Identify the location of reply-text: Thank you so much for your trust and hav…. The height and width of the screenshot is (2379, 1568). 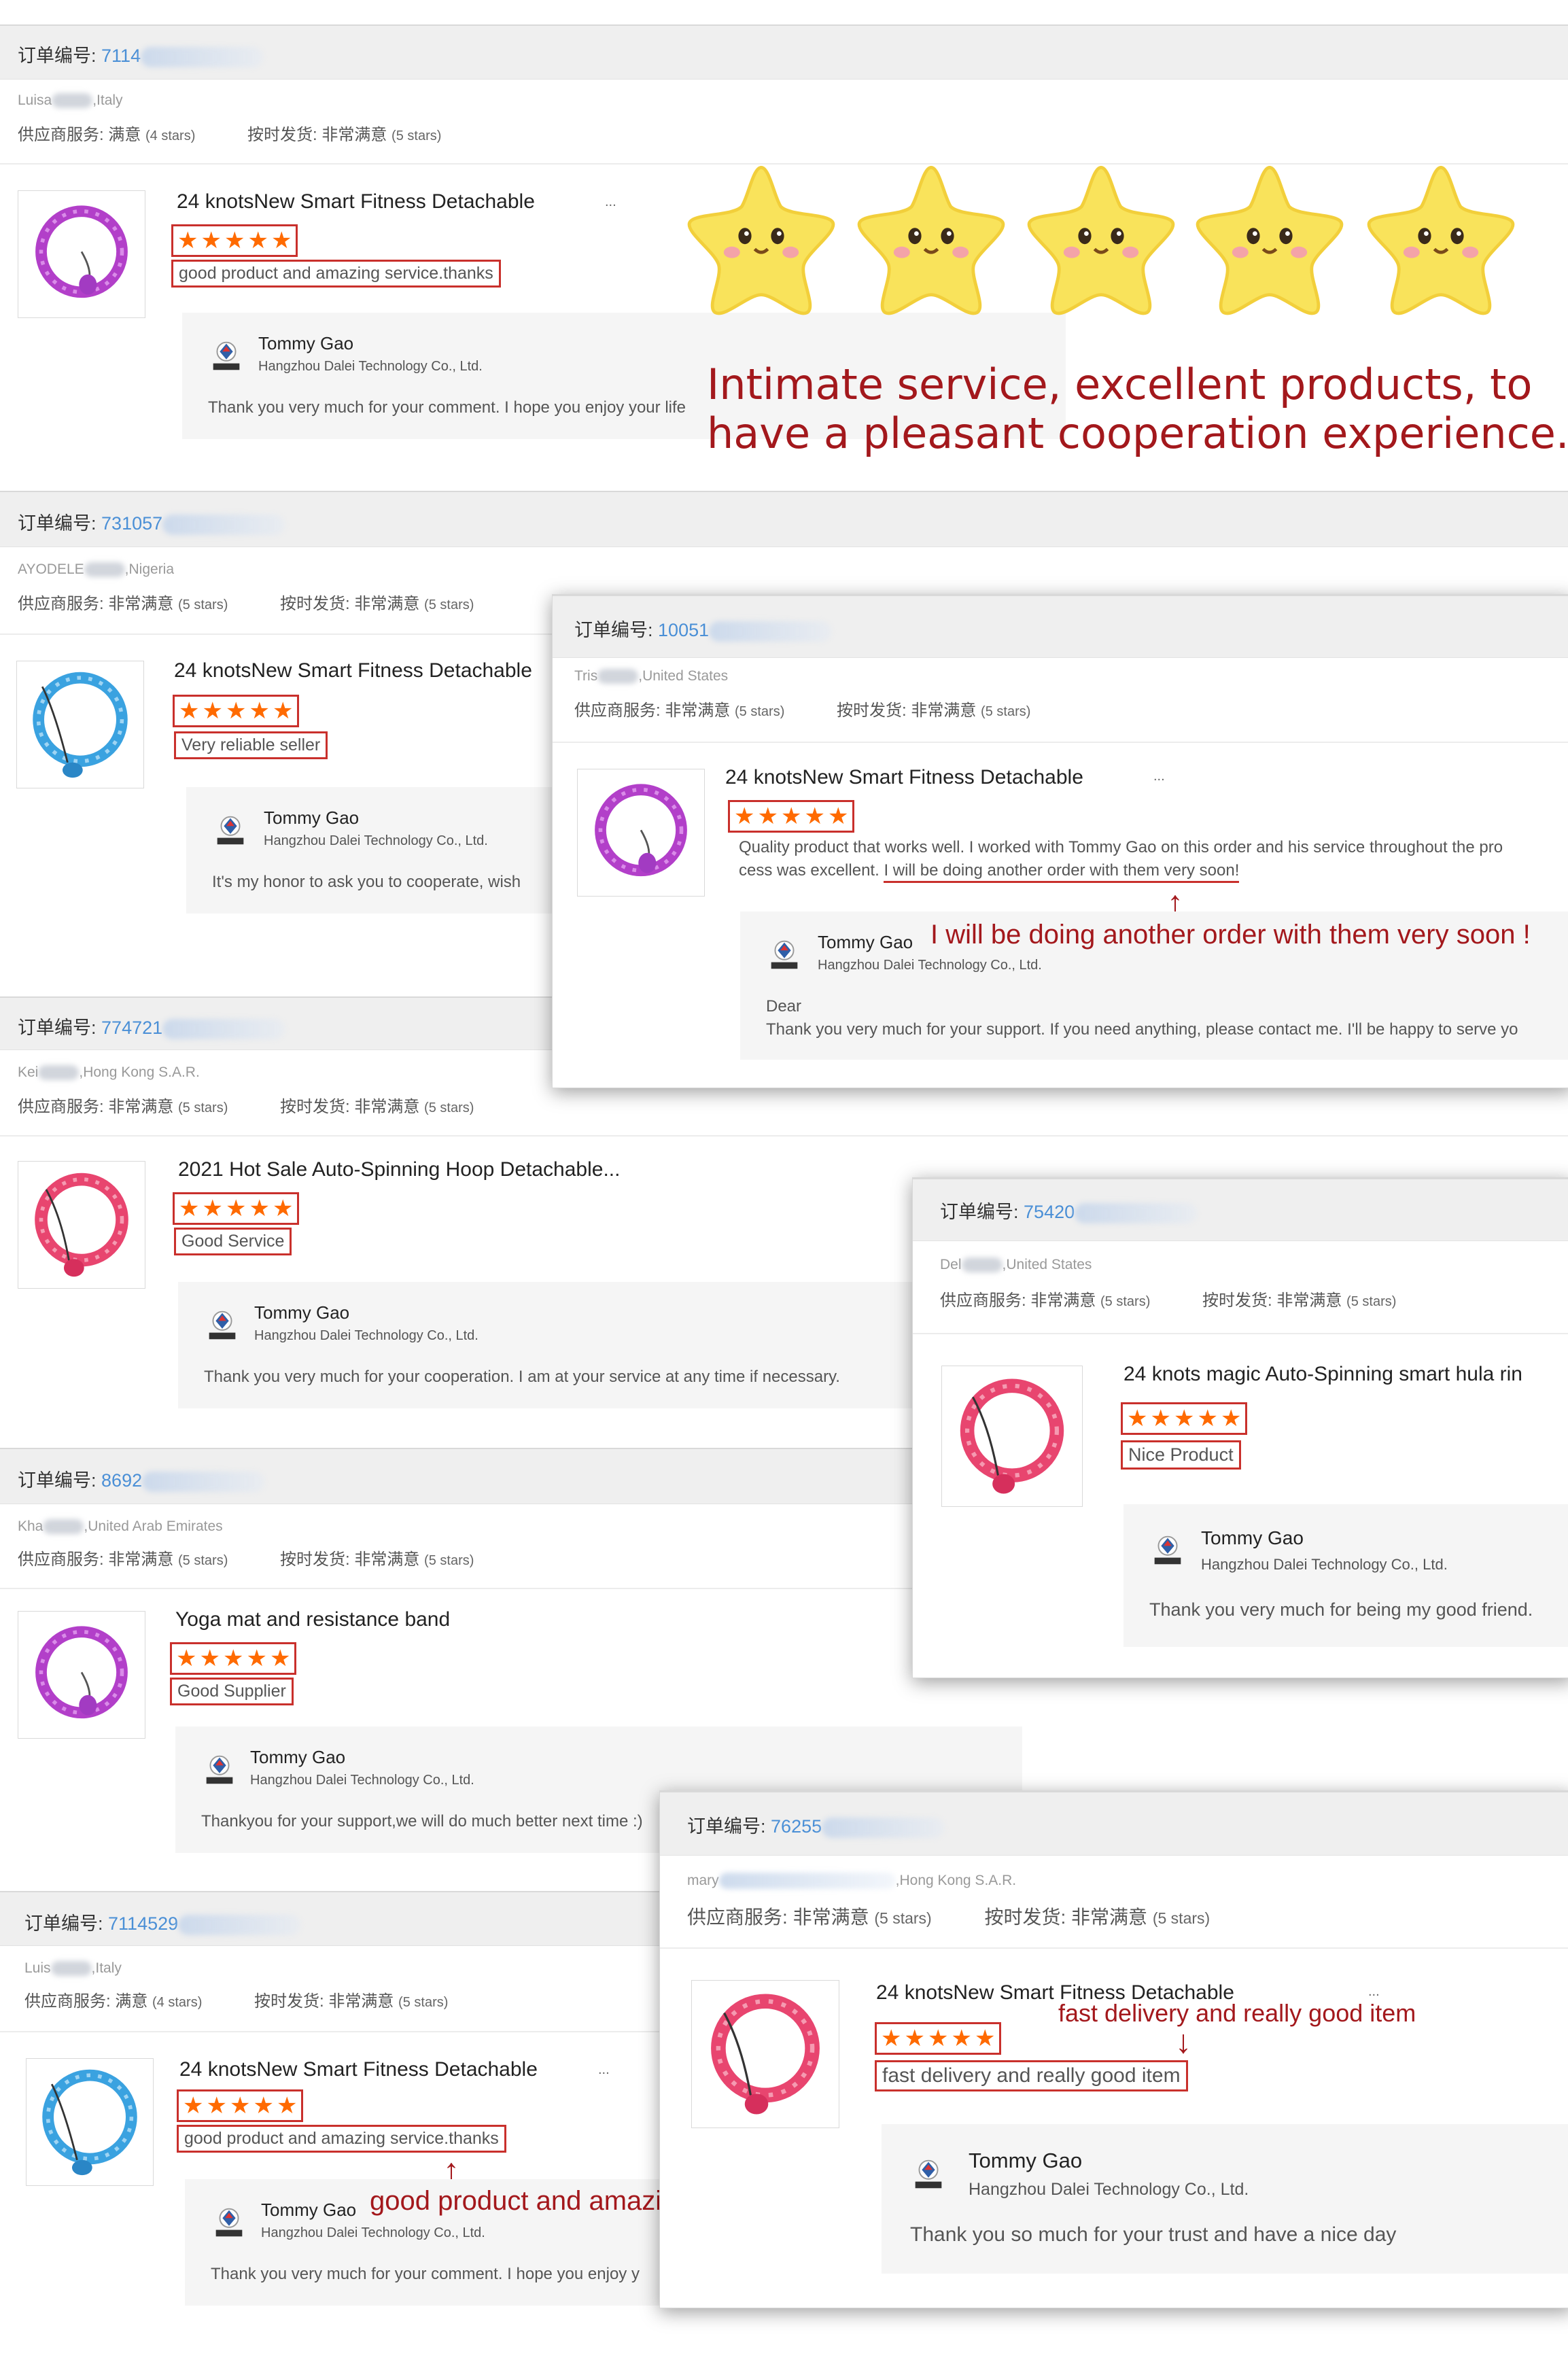
(1153, 2234).